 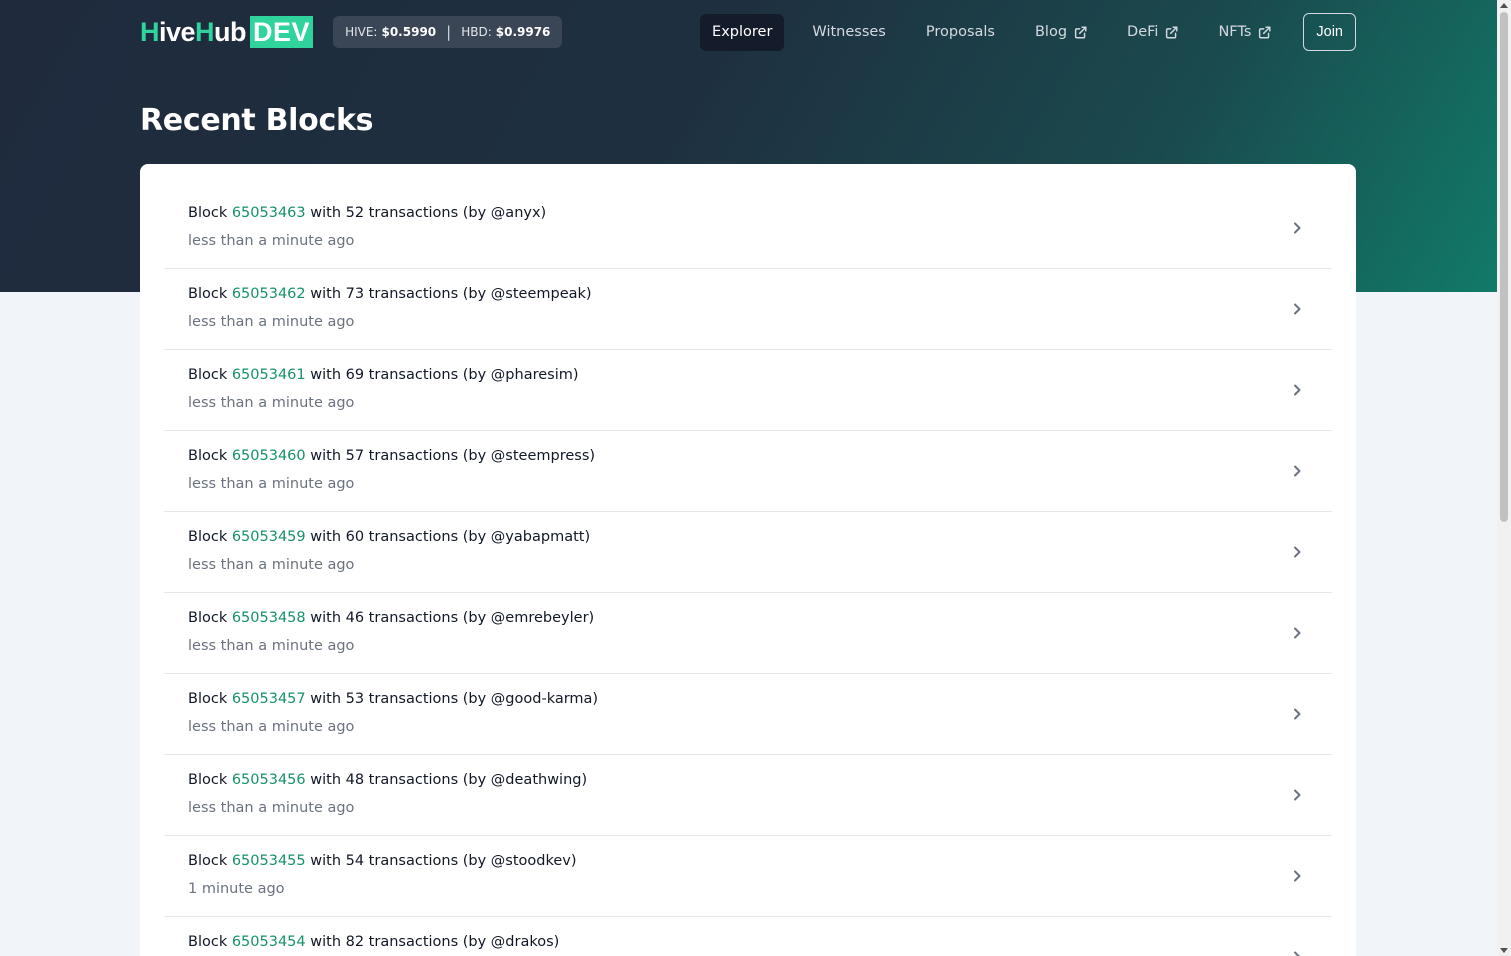 I want to click on block-number-link: 65053460, so click(x=269, y=456).